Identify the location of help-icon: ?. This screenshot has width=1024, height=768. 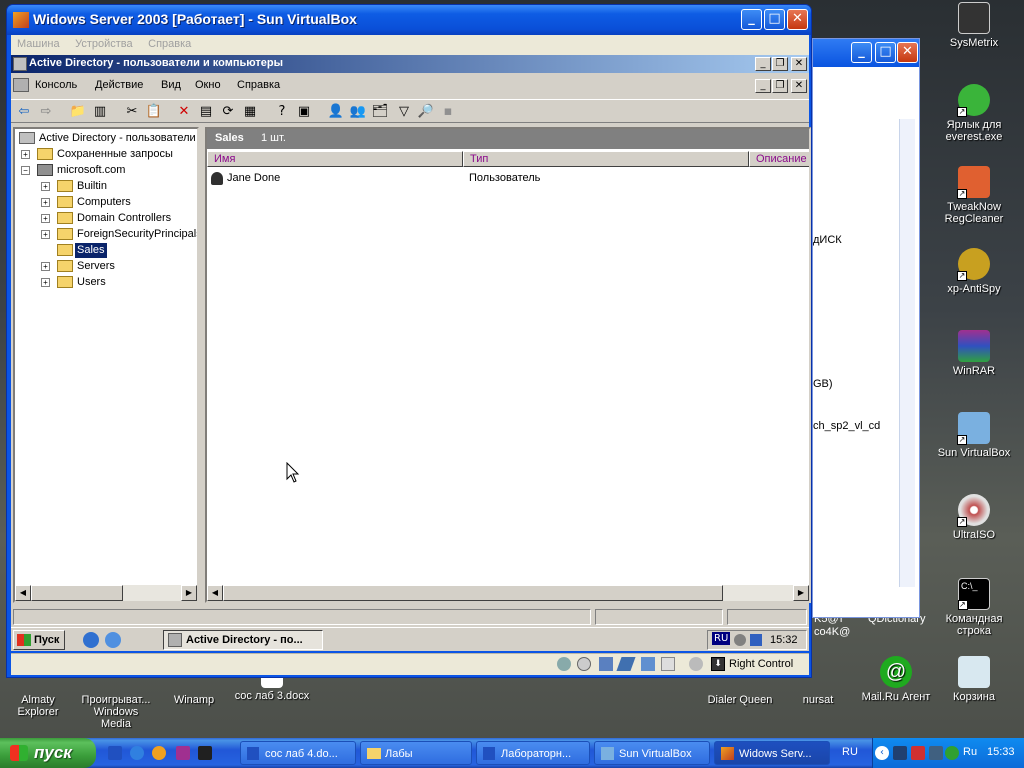
(282, 112).